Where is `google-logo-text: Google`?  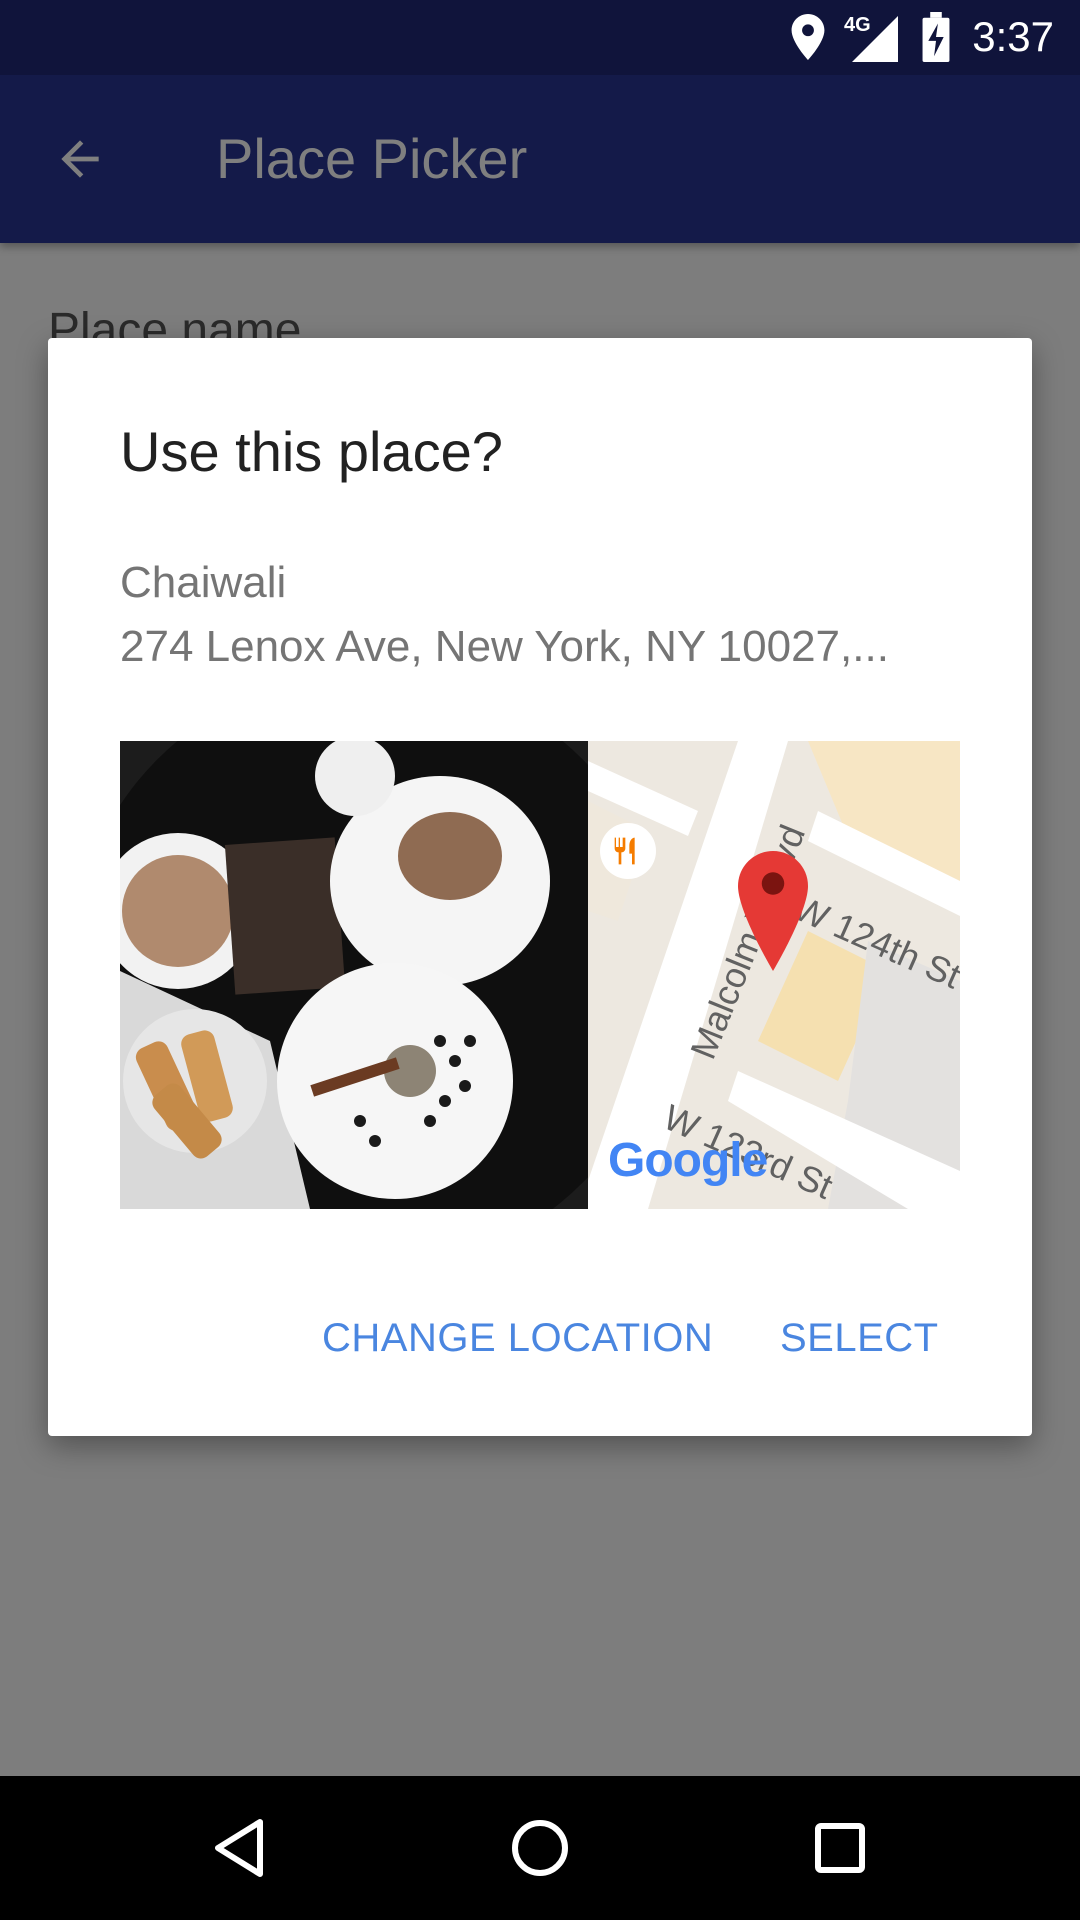
google-logo-text: Google is located at coordinates (688, 1160).